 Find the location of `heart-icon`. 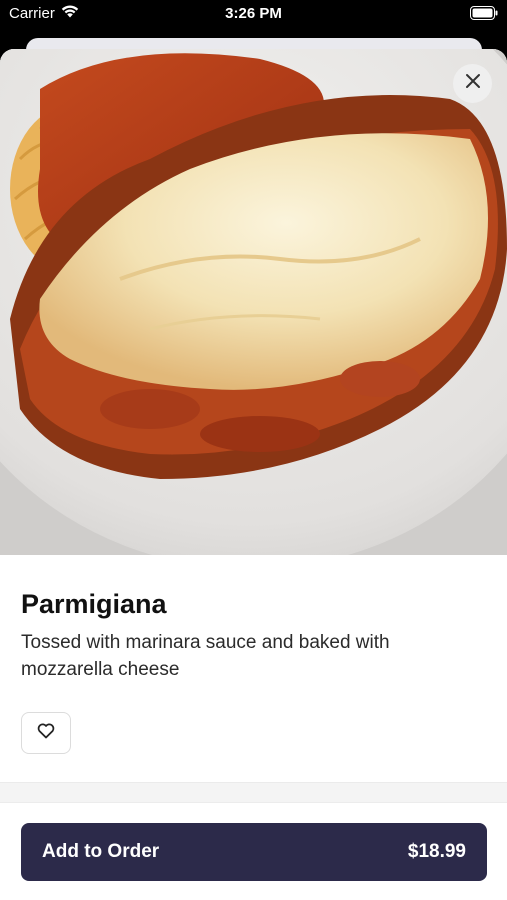

heart-icon is located at coordinates (46, 733).